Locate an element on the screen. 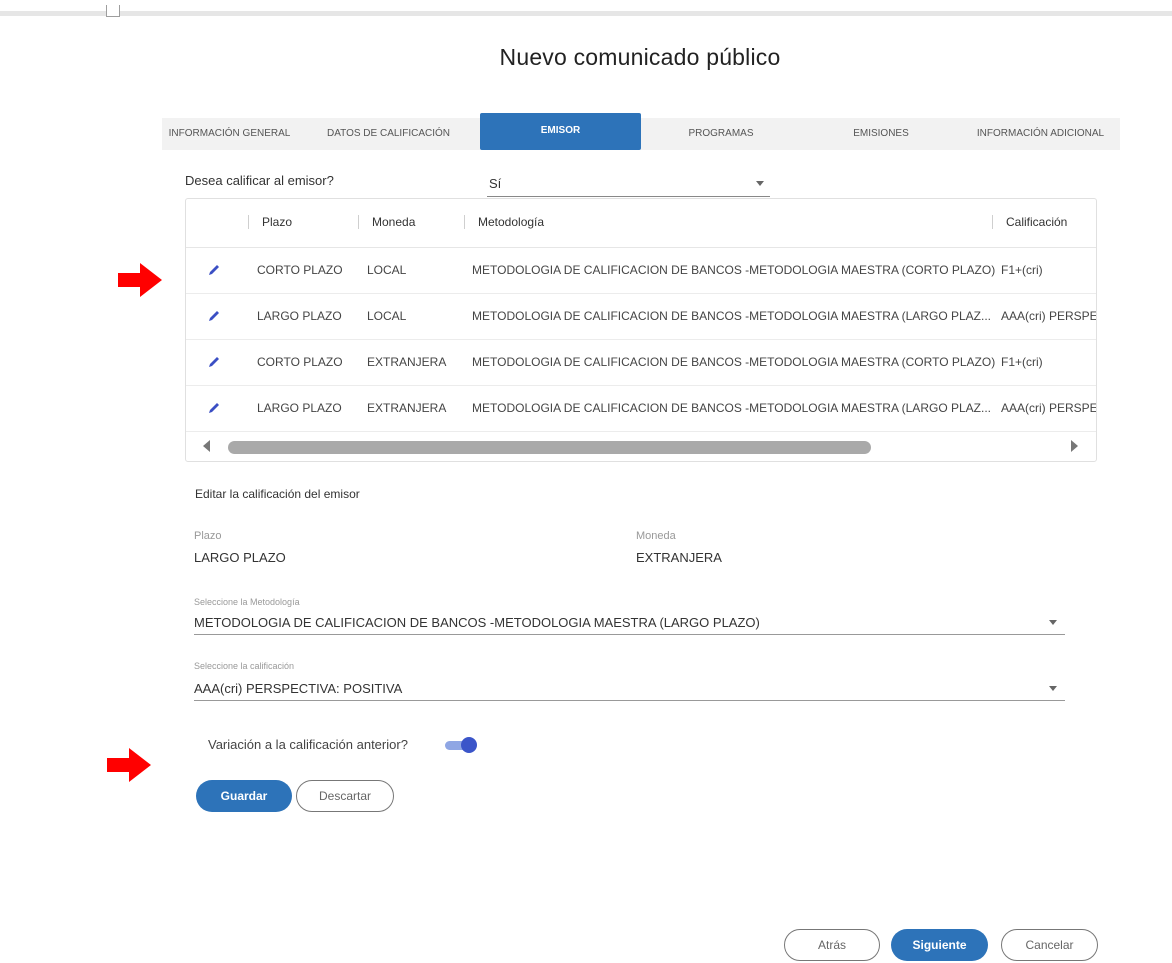  header-calificacion: Calificación is located at coordinates (1036, 222).